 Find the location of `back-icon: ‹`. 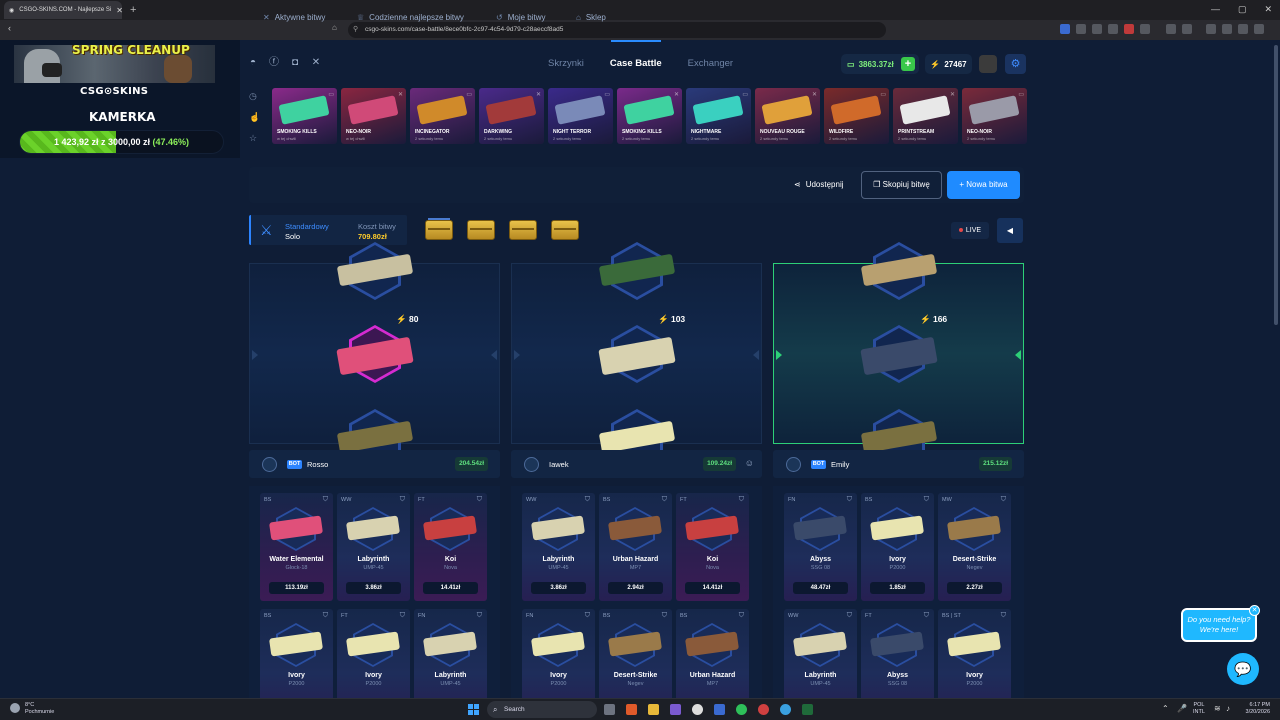

back-icon: ‹ is located at coordinates (9, 28).